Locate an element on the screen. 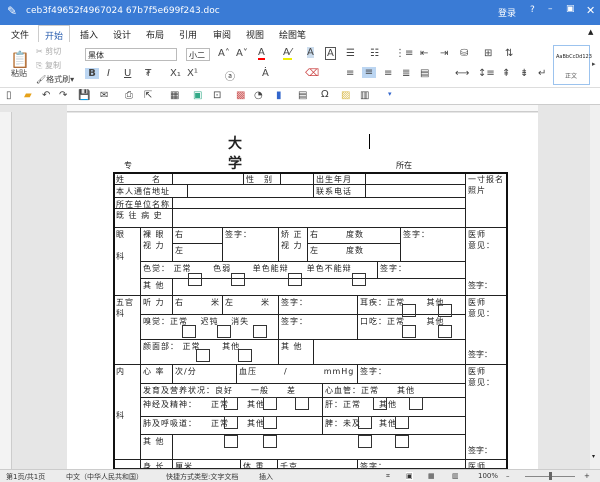  form-cell-left-deg: 左 度数 is located at coordinates (354, 252).